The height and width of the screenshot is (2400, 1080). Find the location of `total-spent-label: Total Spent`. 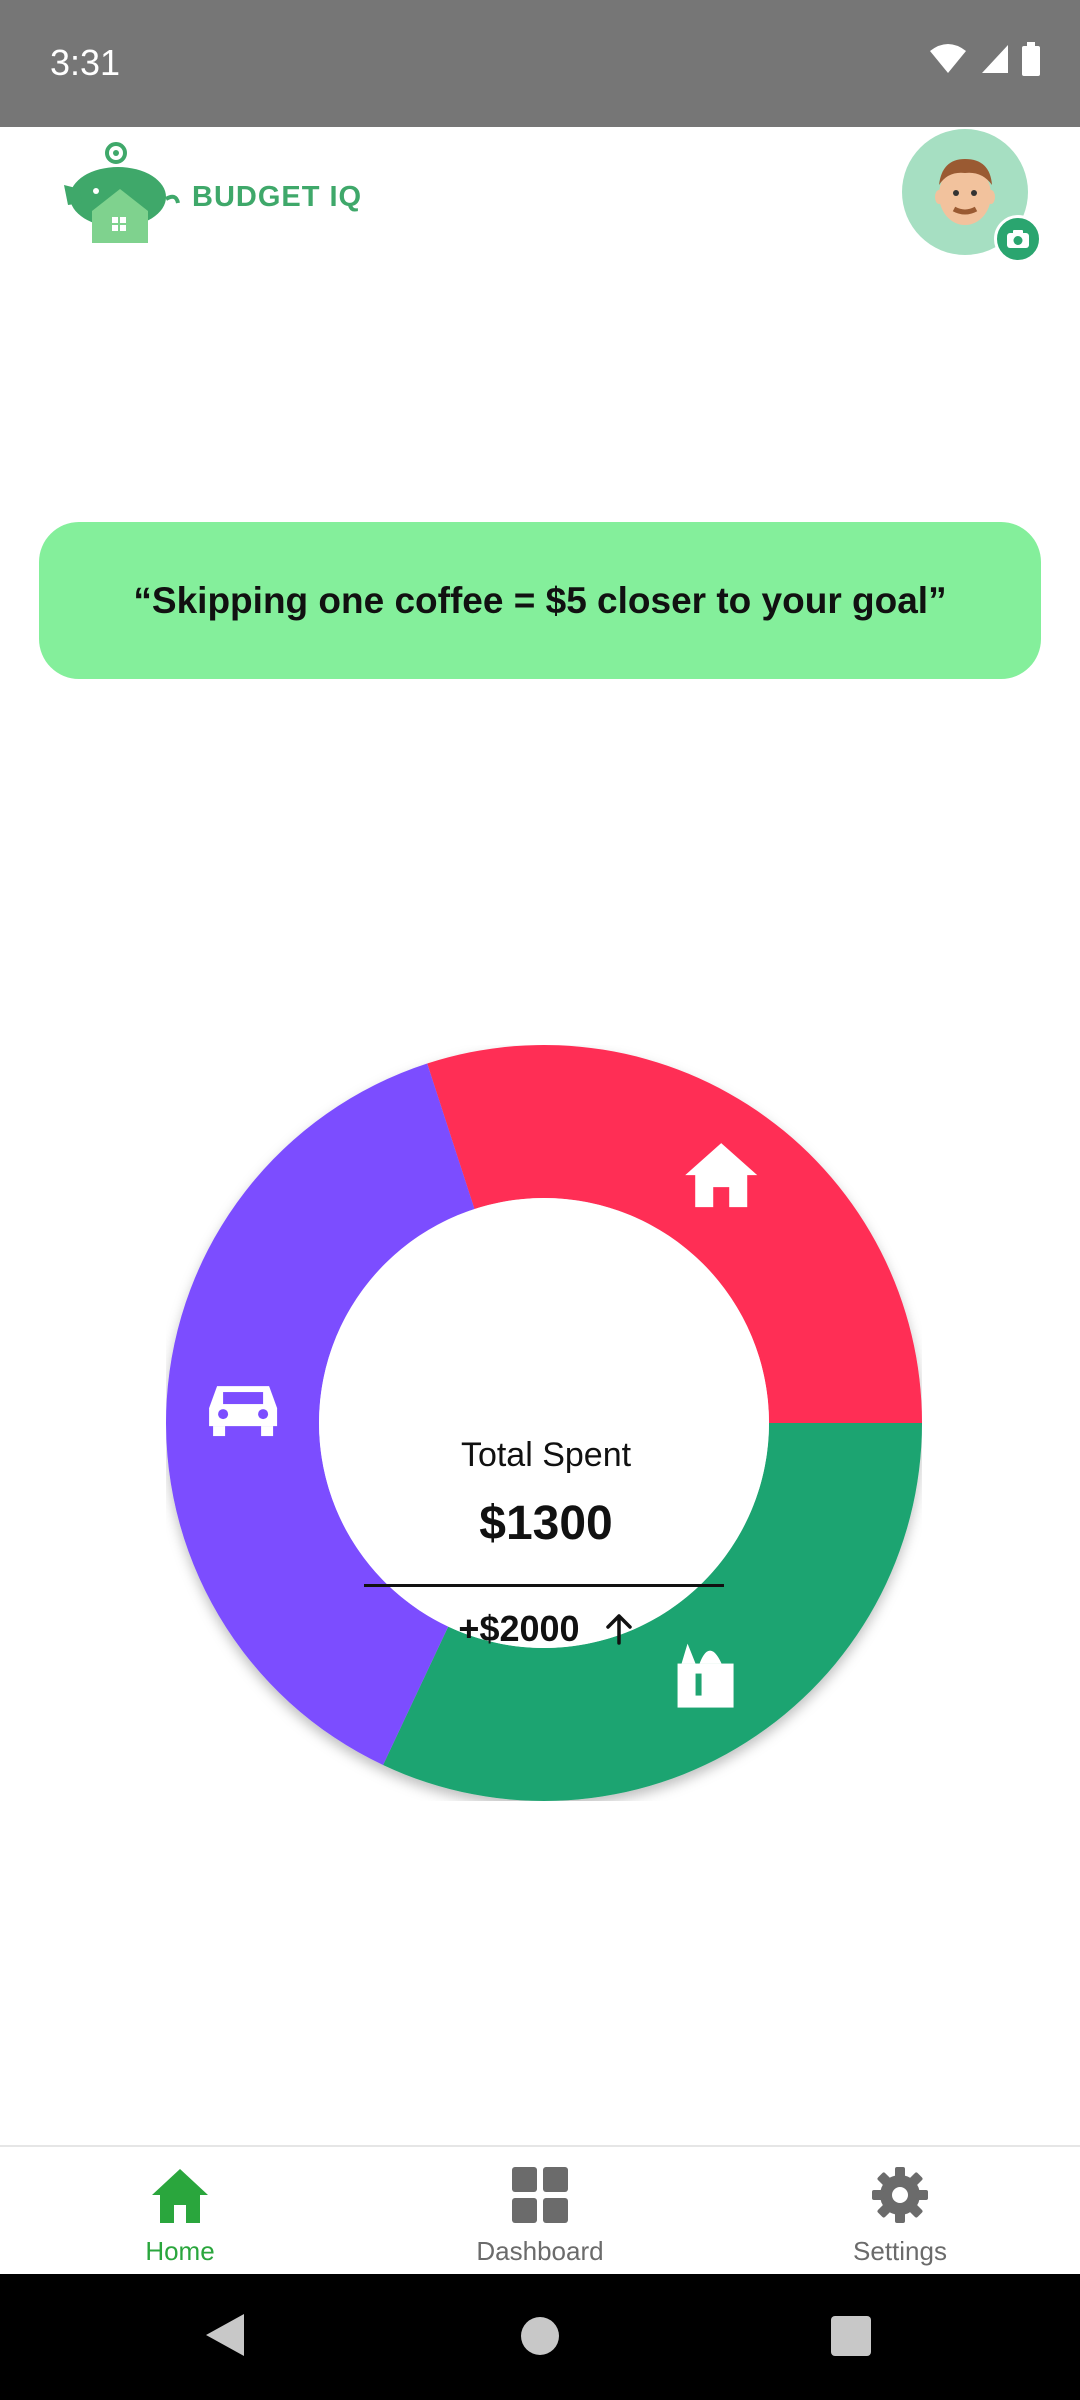

total-spent-label: Total Spent is located at coordinates (546, 1455).